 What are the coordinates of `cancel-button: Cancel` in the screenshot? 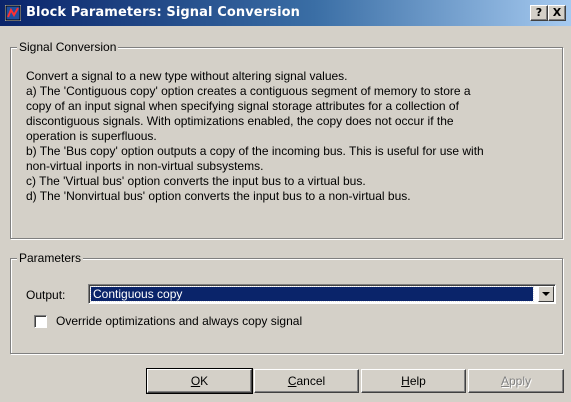 It's located at (306, 381).